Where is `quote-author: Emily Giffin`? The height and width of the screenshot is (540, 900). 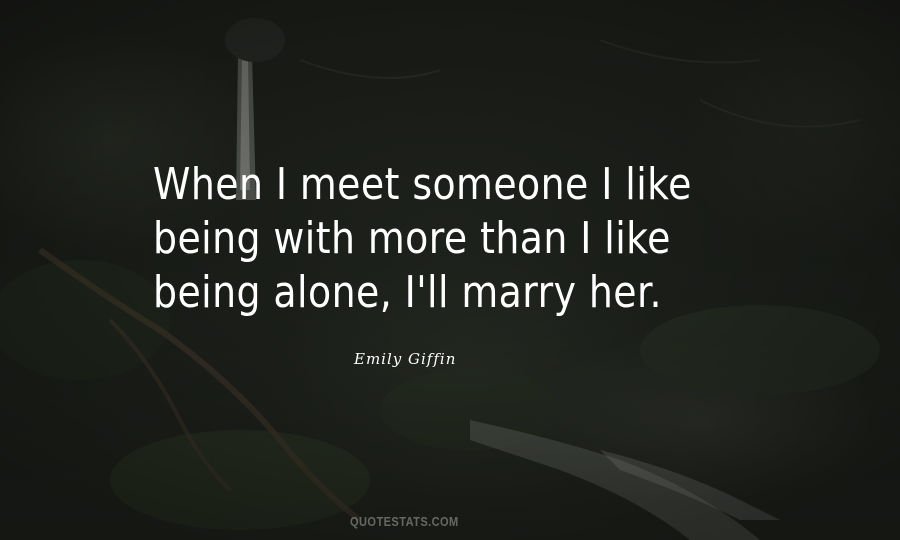 quote-author: Emily Giffin is located at coordinates (405, 359).